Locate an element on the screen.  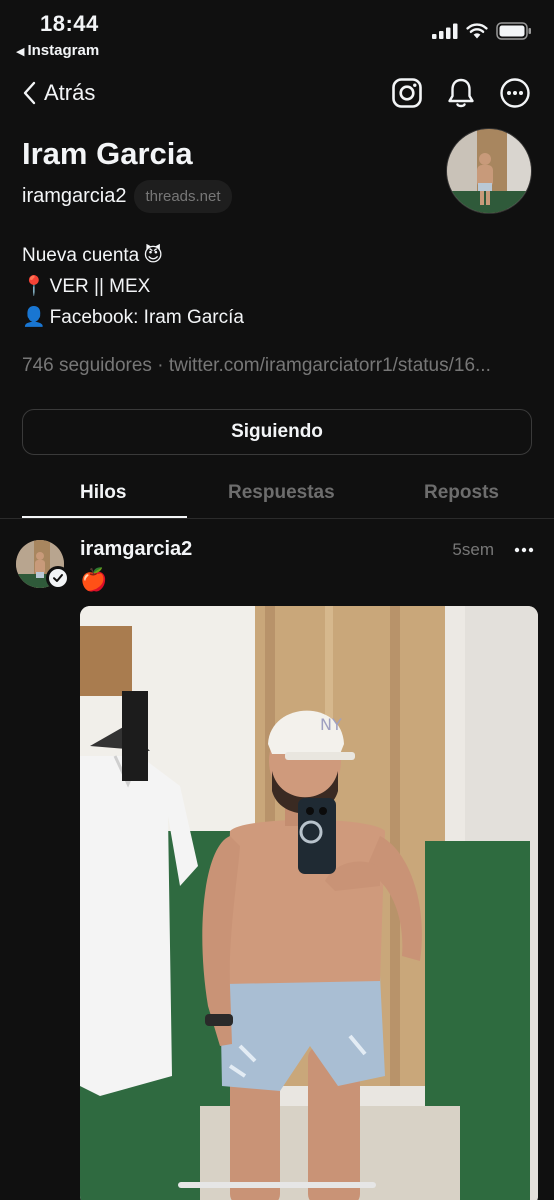
devil-emoji-icon: 😈 is located at coordinates (153, 255).